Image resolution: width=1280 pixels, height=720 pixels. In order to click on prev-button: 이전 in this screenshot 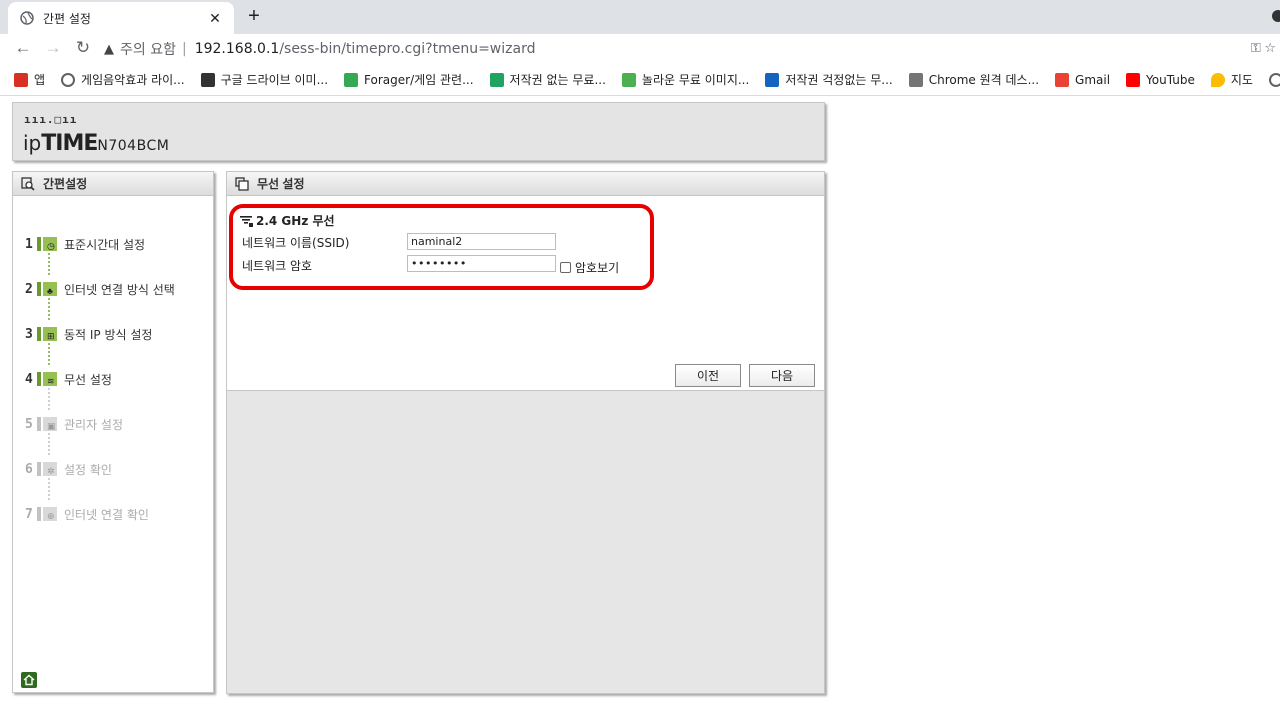, I will do `click(708, 375)`.